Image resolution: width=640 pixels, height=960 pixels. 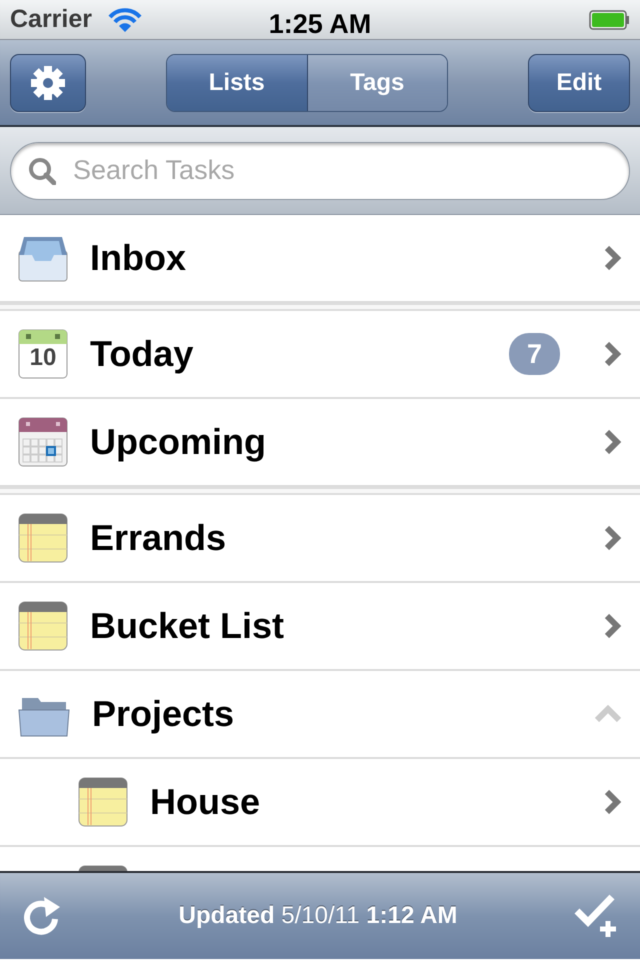 I want to click on edit-button: Edit, so click(x=579, y=83).